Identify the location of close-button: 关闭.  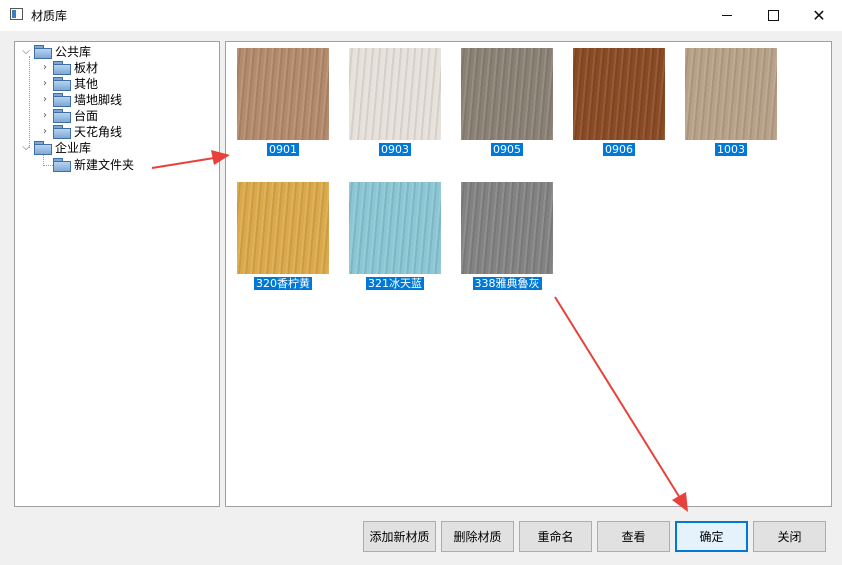
(789, 536).